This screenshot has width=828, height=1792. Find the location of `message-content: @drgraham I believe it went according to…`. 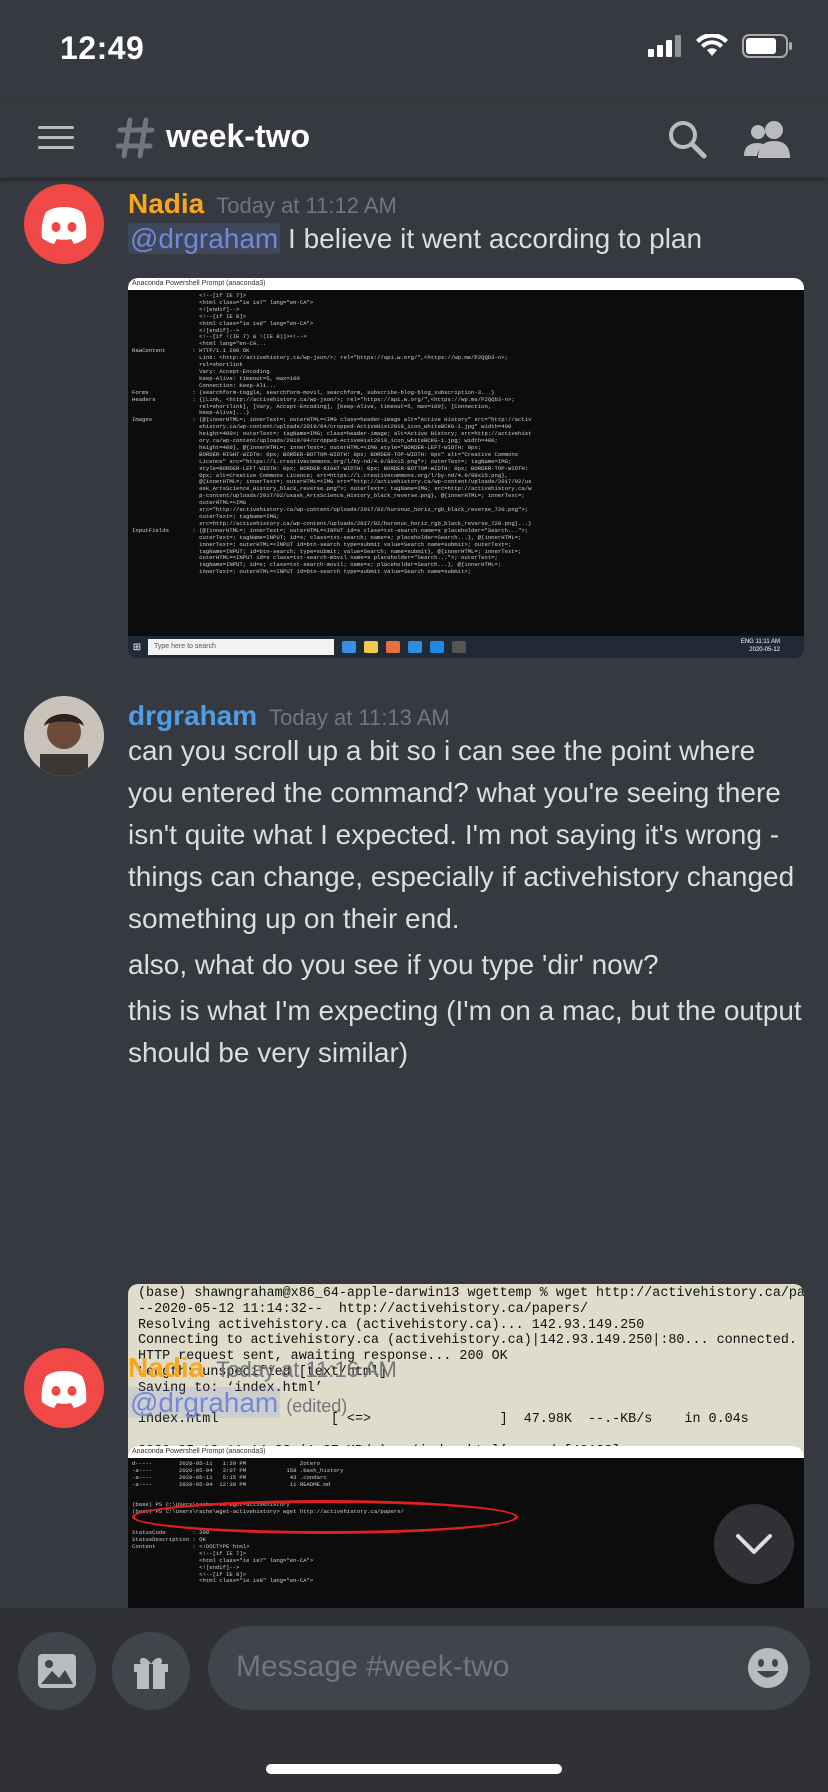

message-content: @drgraham I believe it went according to… is located at coordinates (468, 239).